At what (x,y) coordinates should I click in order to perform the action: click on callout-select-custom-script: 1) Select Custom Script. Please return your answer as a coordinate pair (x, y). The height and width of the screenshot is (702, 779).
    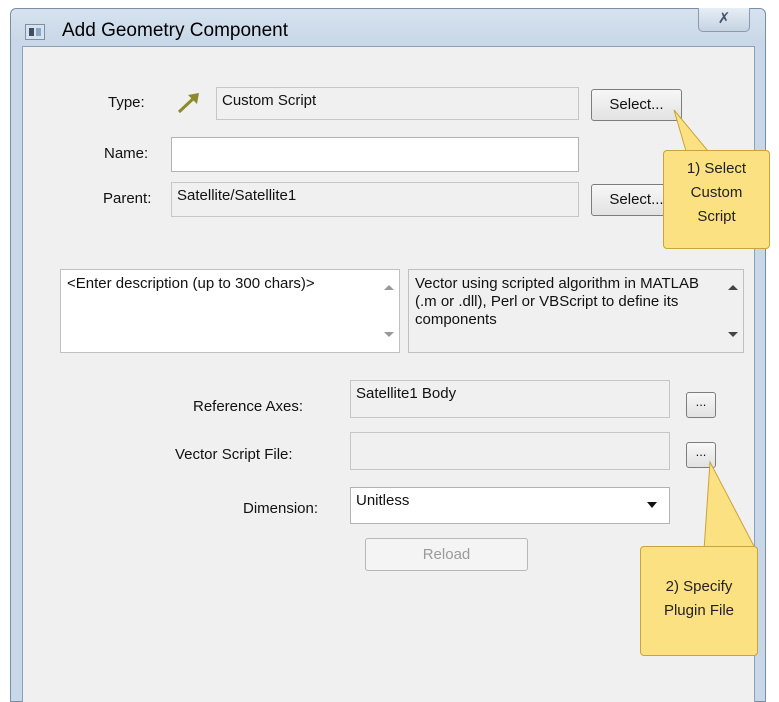
    Looking at the image, I should click on (716, 199).